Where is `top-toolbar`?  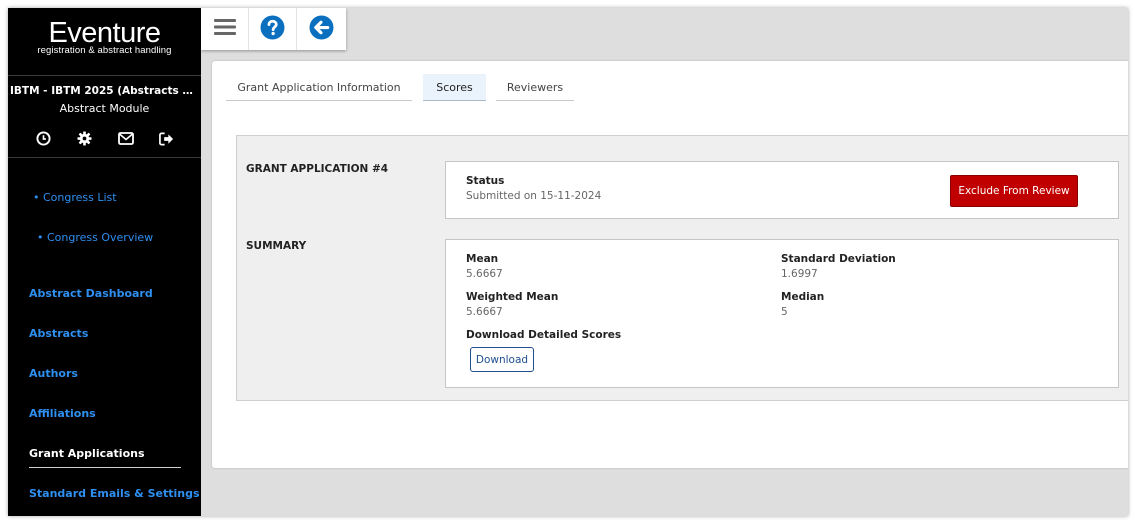 top-toolbar is located at coordinates (273, 29).